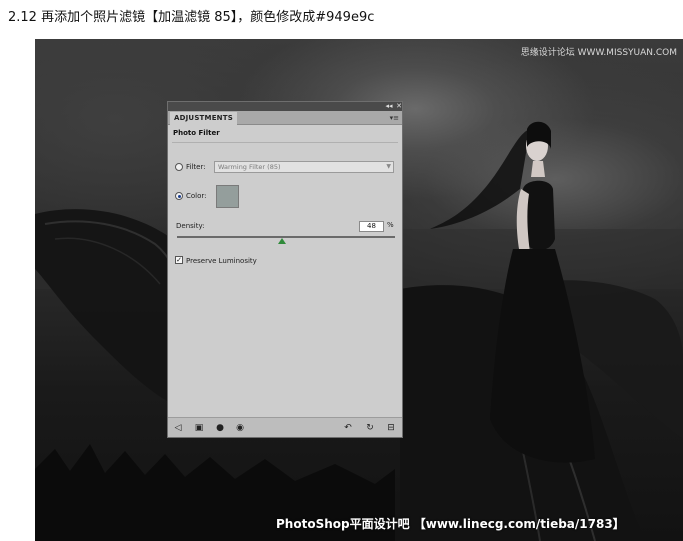 This screenshot has height=541, width=683. I want to click on filter-dropdown-value: Warming Filter (85), so click(249, 167).